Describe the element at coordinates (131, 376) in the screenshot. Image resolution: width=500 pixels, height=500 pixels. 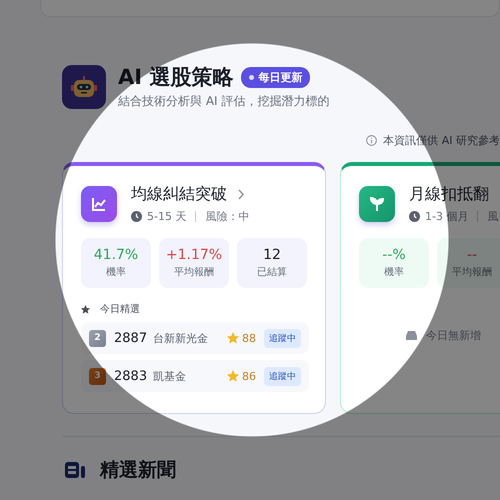
I see `stock-code: 2883` at that location.